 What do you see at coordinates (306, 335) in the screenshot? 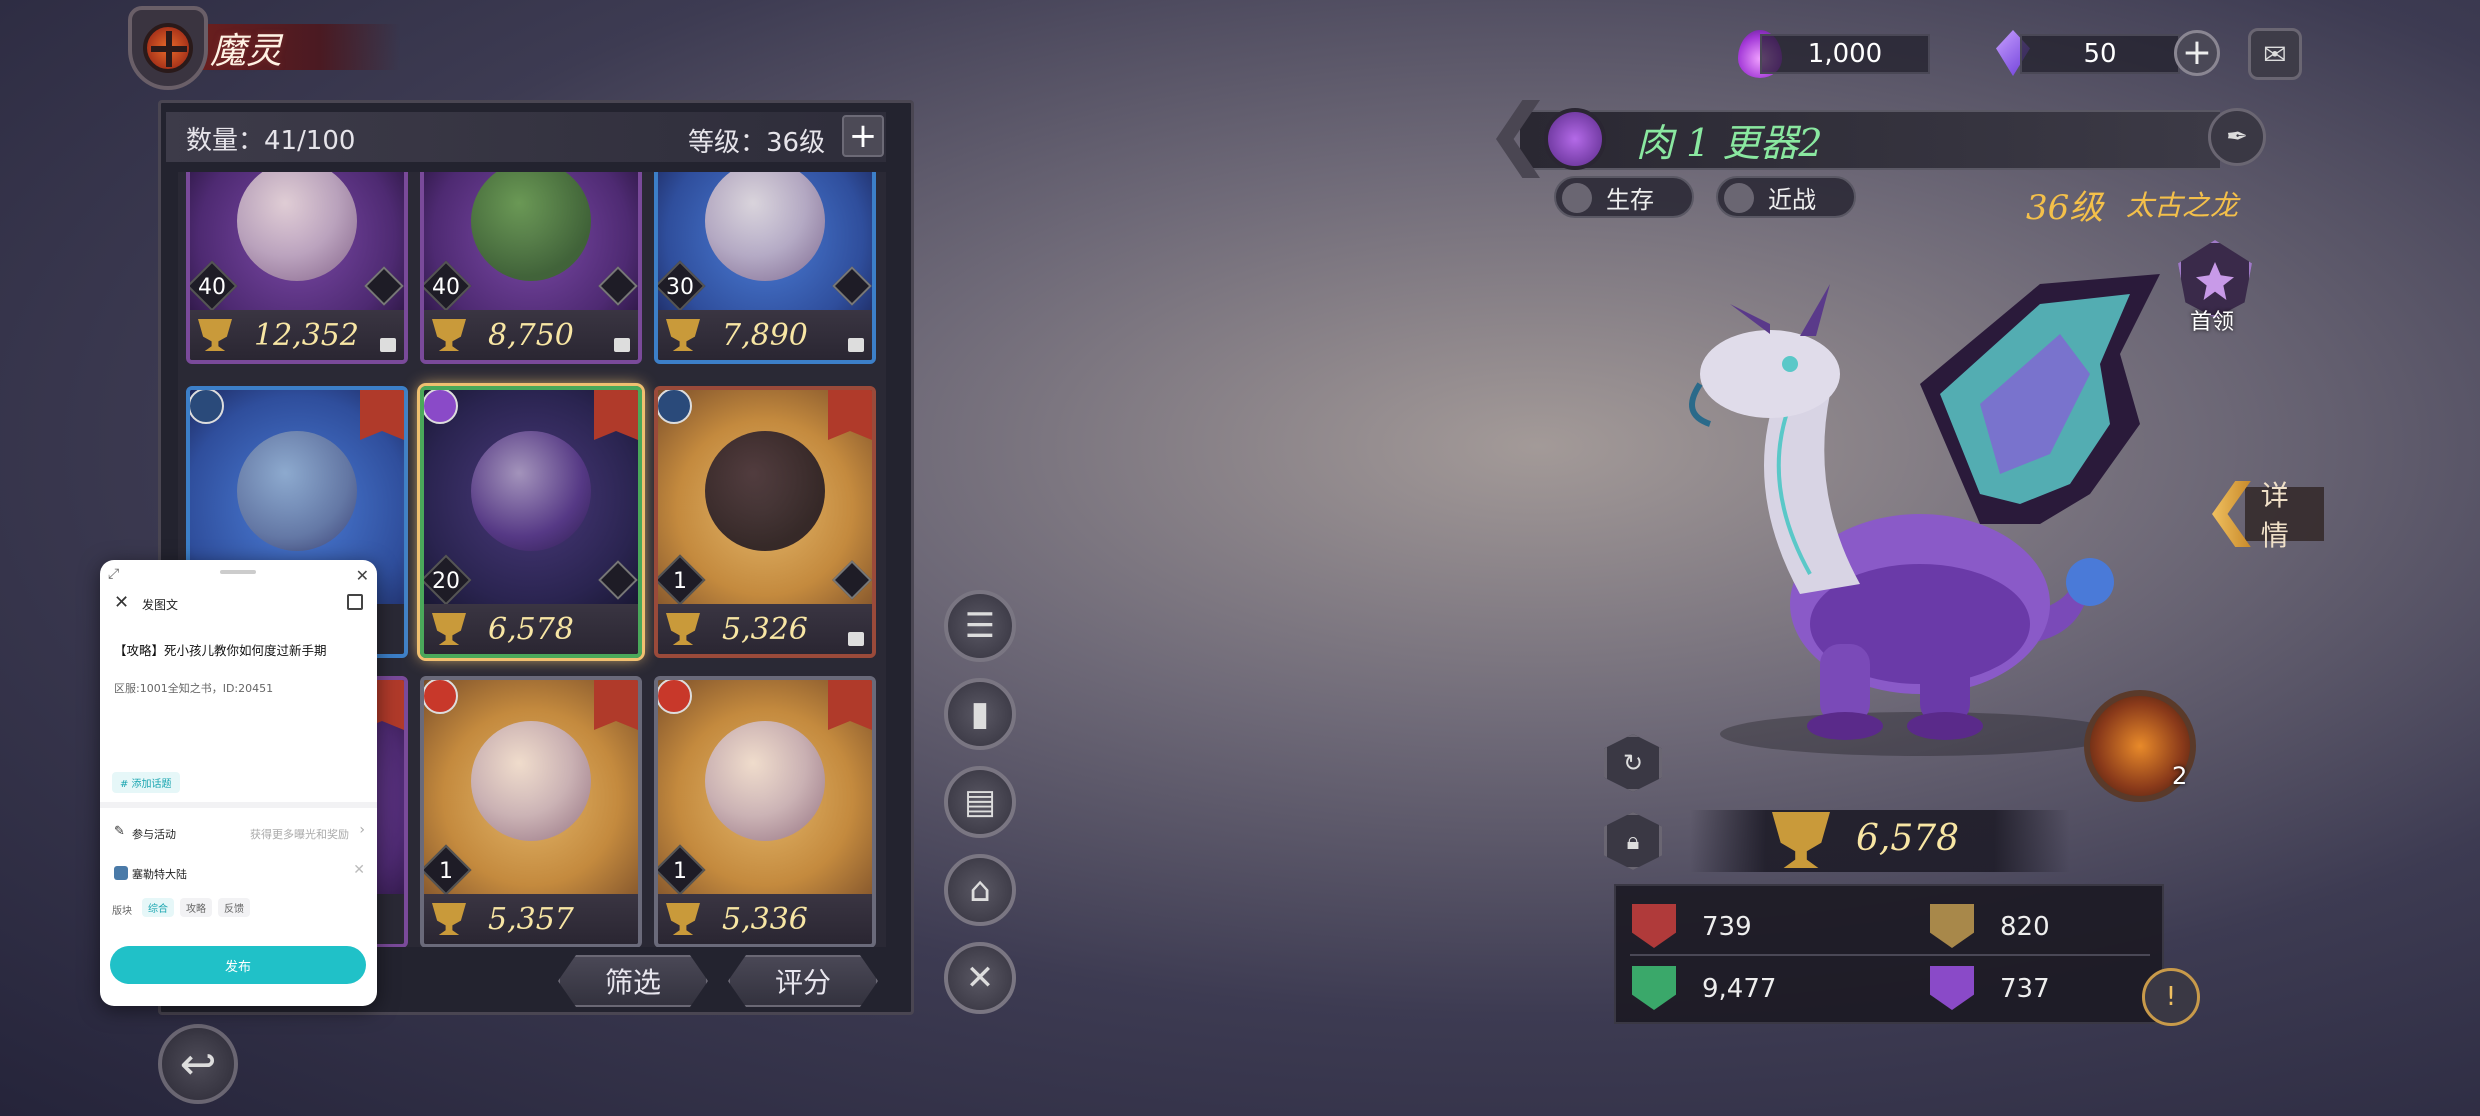
I see `hero-card-power: 12,352` at bounding box center [306, 335].